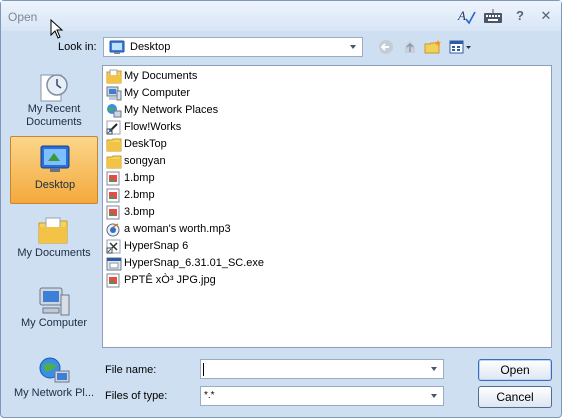 Image resolution: width=562 pixels, height=418 pixels. I want to click on title-bar: Open A ? ✕, so click(281, 16).